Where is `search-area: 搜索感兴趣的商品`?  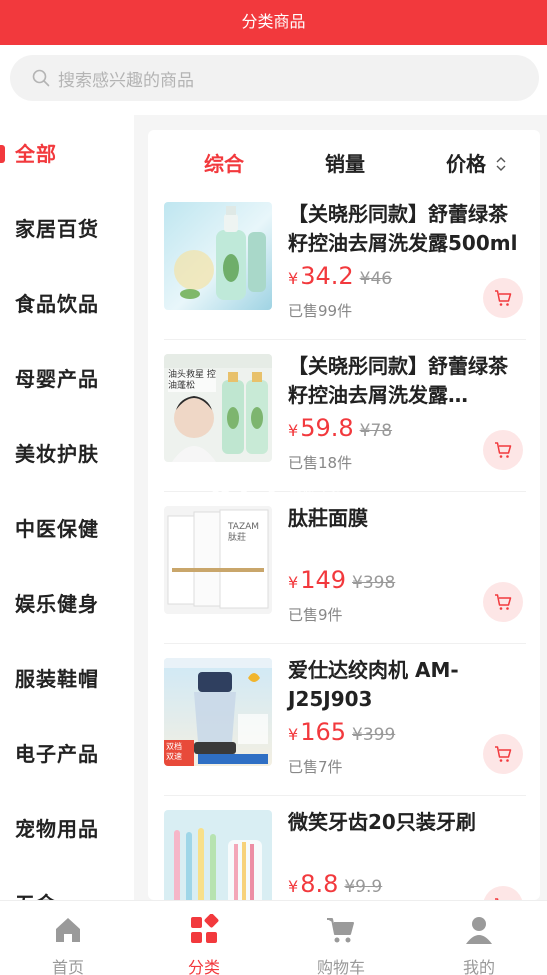 search-area: 搜索感兴趣的商品 is located at coordinates (273, 80).